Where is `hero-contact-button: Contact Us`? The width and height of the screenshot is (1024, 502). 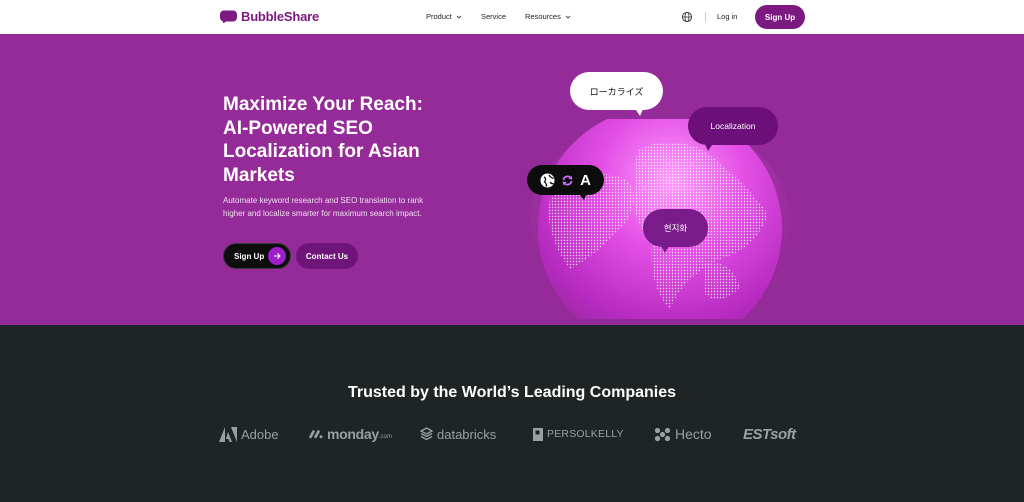
hero-contact-button: Contact Us is located at coordinates (327, 256).